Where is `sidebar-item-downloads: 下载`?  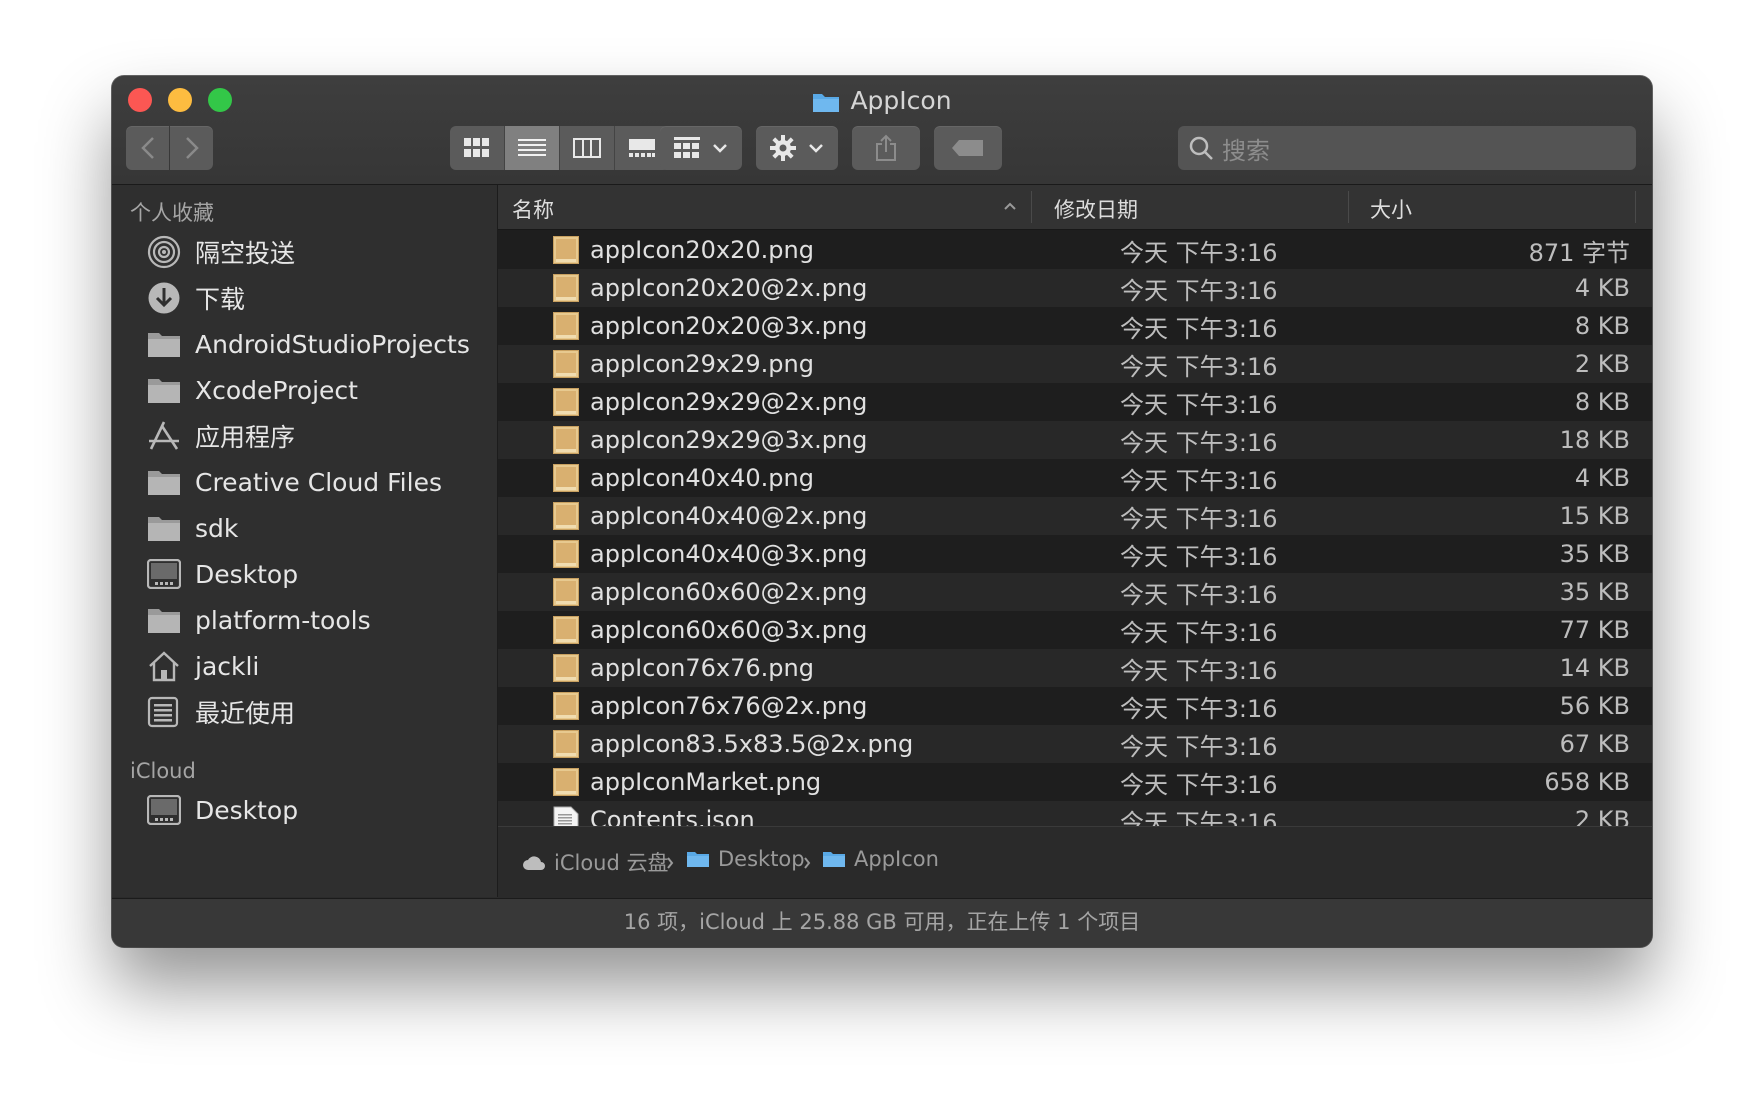
sidebar-item-downloads: 下载 is located at coordinates (196, 298).